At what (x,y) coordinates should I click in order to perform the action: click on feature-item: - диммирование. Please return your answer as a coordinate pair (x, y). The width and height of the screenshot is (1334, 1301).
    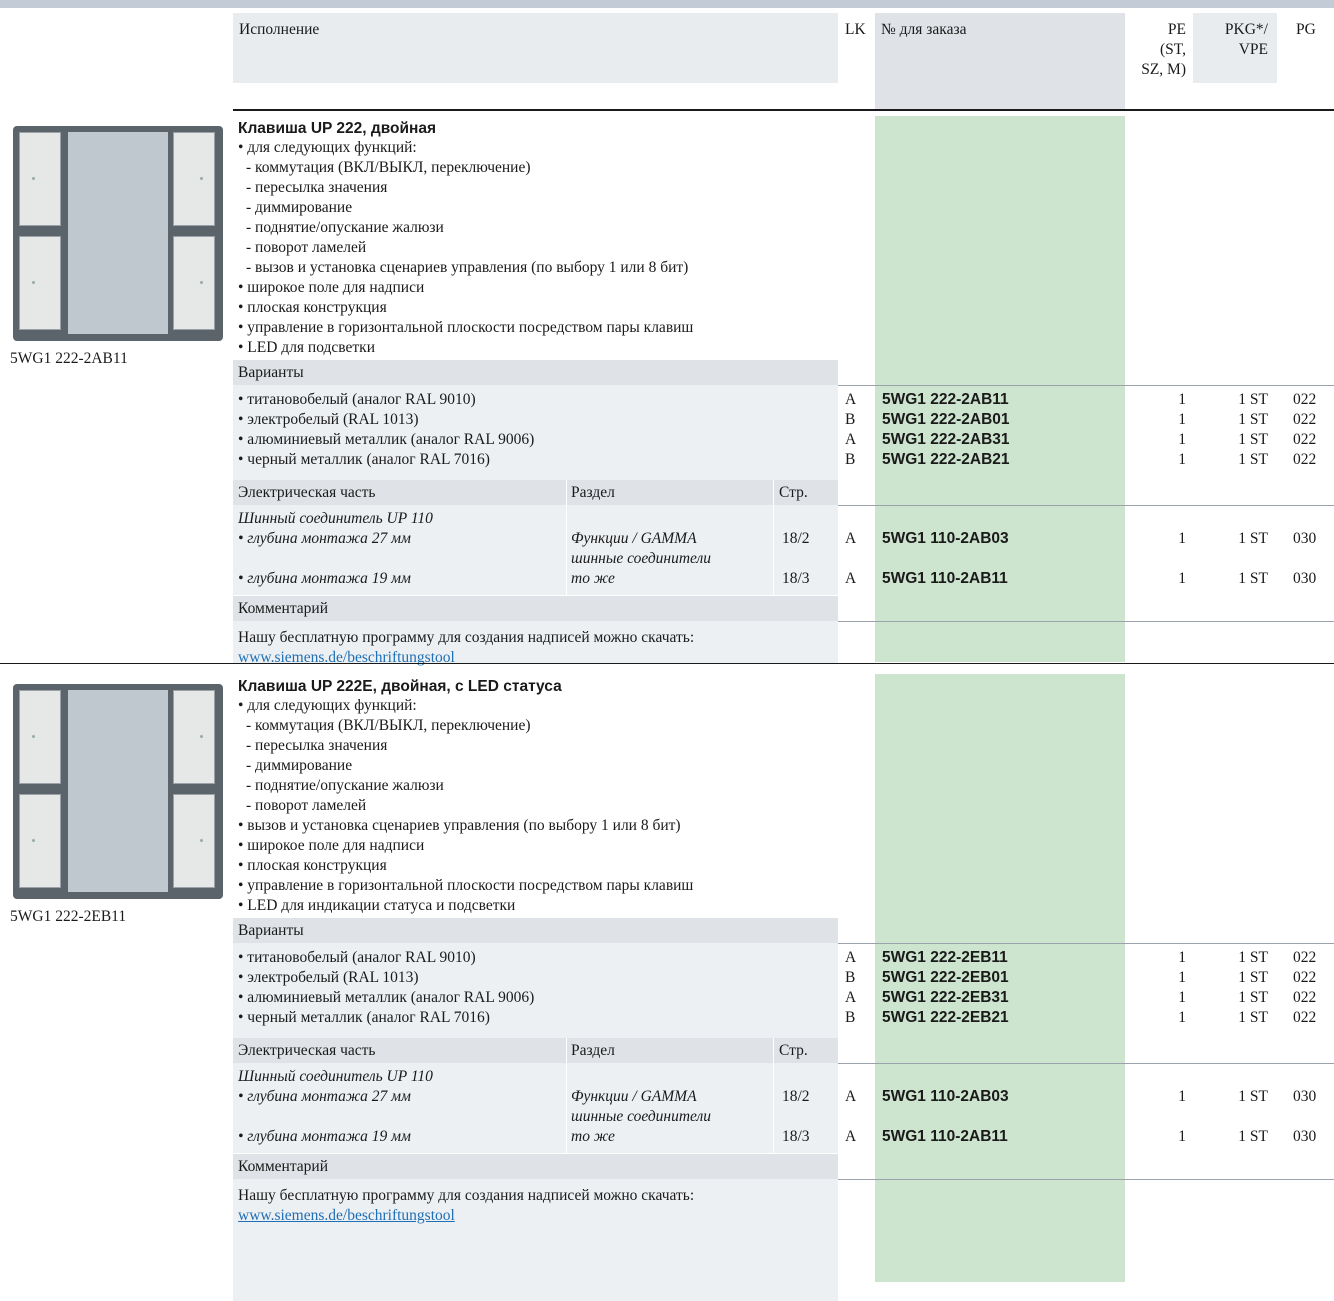
    Looking at the image, I should click on (299, 765).